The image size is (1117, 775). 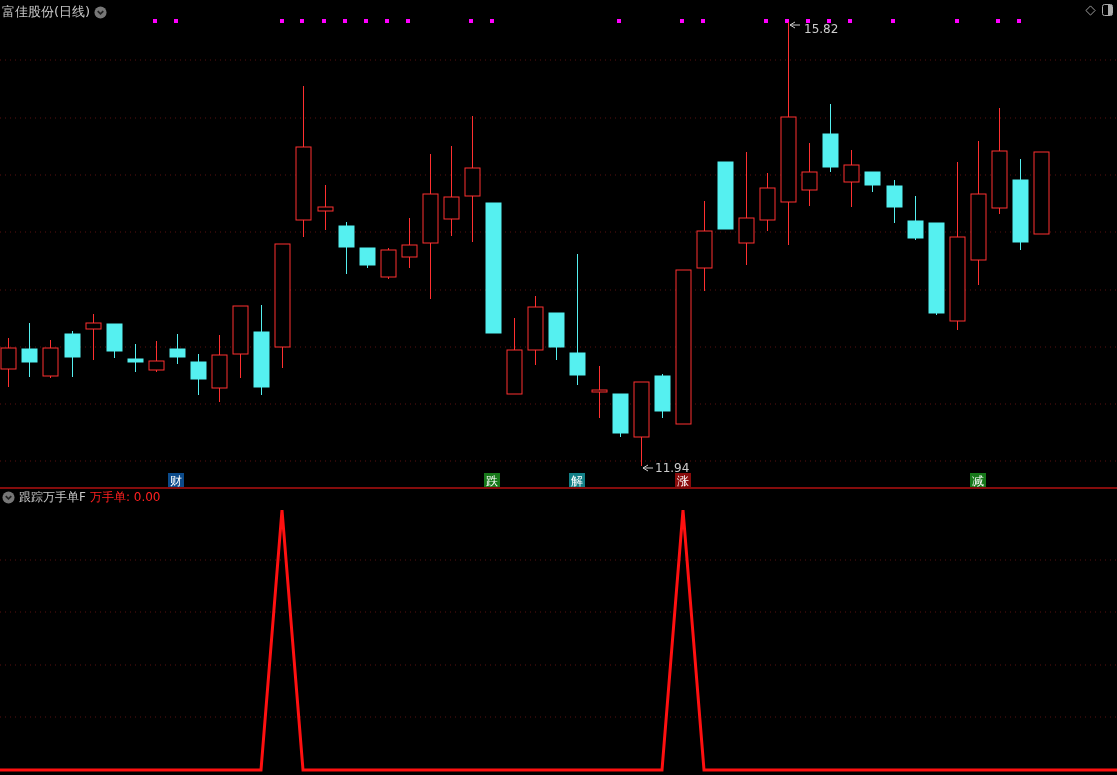 I want to click on marker-label: 涨, so click(x=683, y=481).